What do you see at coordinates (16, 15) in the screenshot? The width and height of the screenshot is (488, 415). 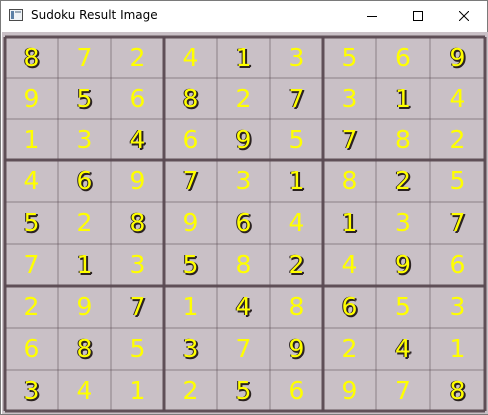 I see `app-window-icon` at bounding box center [16, 15].